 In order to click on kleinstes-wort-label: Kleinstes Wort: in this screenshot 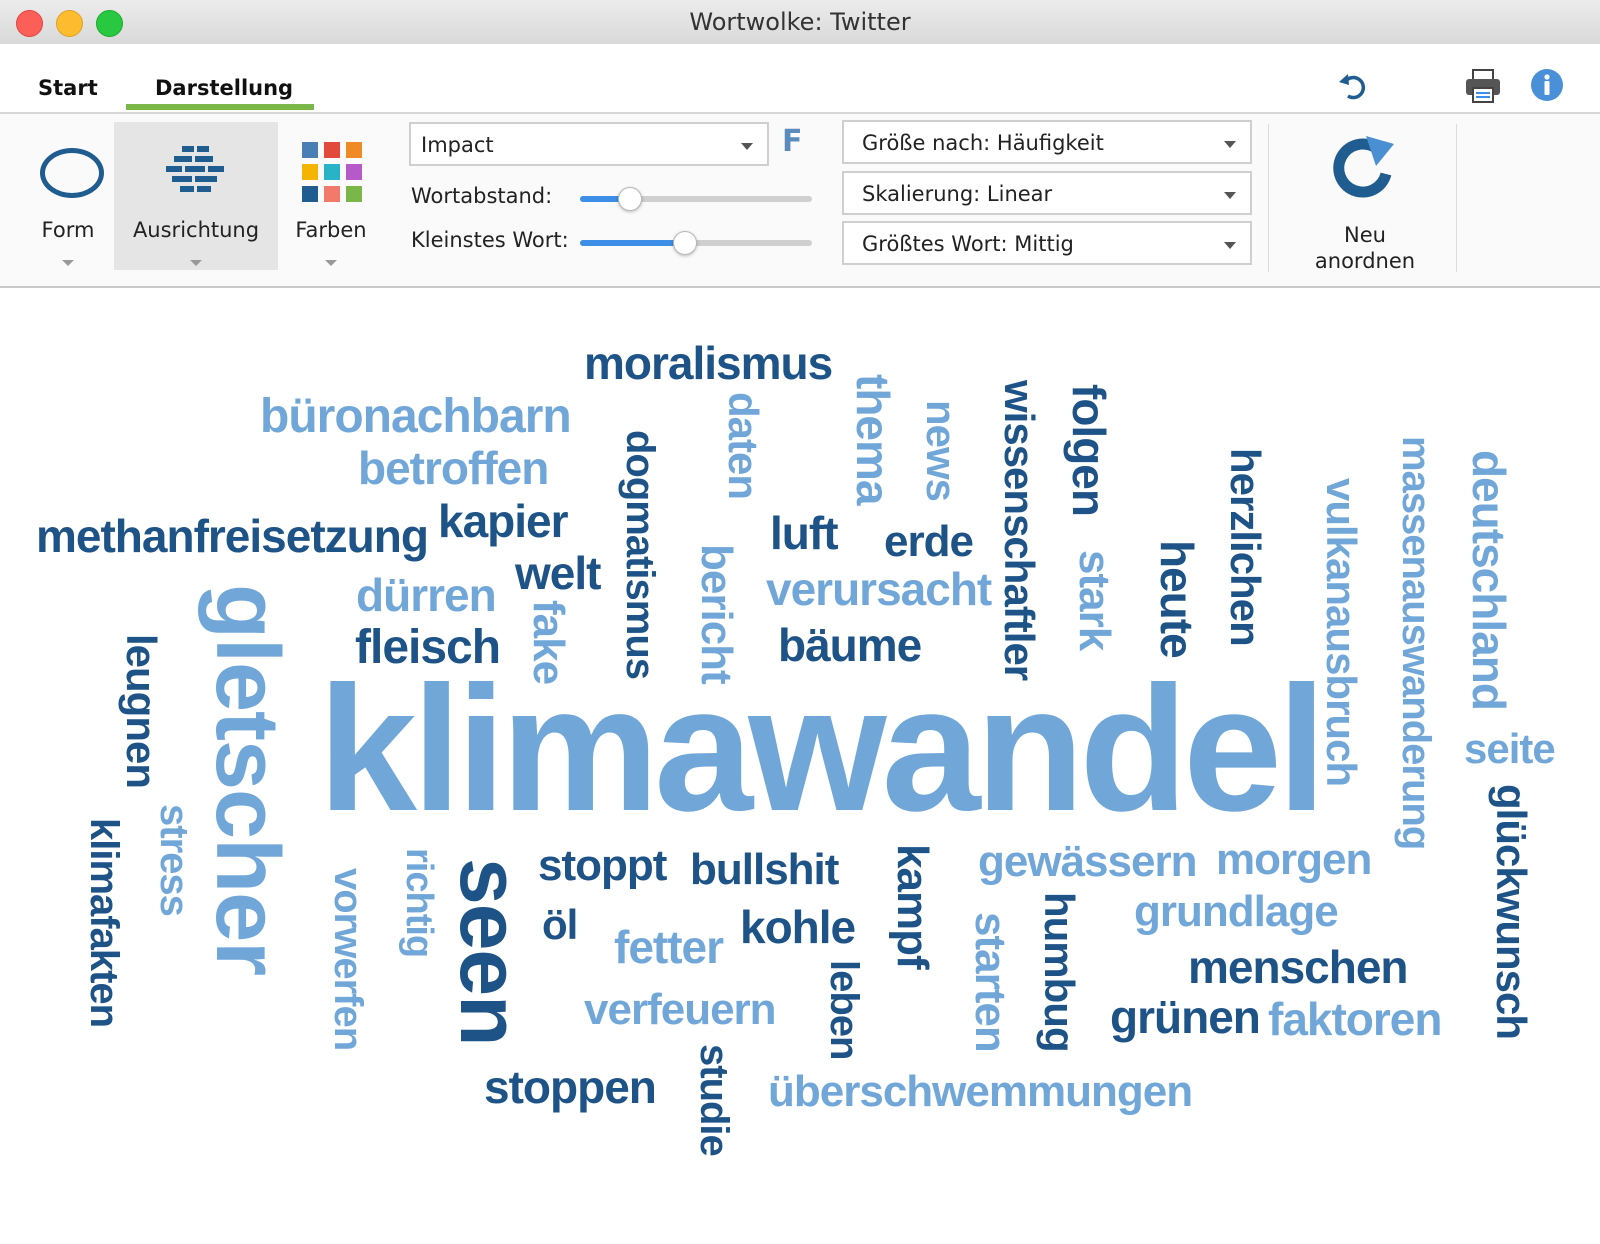, I will do `click(490, 240)`.